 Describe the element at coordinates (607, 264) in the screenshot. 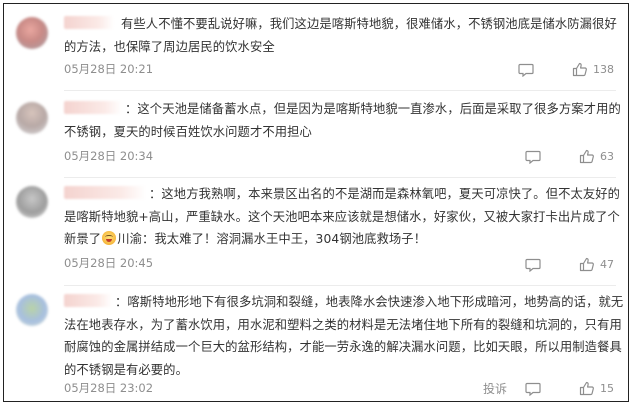

I see `like-count: 47` at that location.